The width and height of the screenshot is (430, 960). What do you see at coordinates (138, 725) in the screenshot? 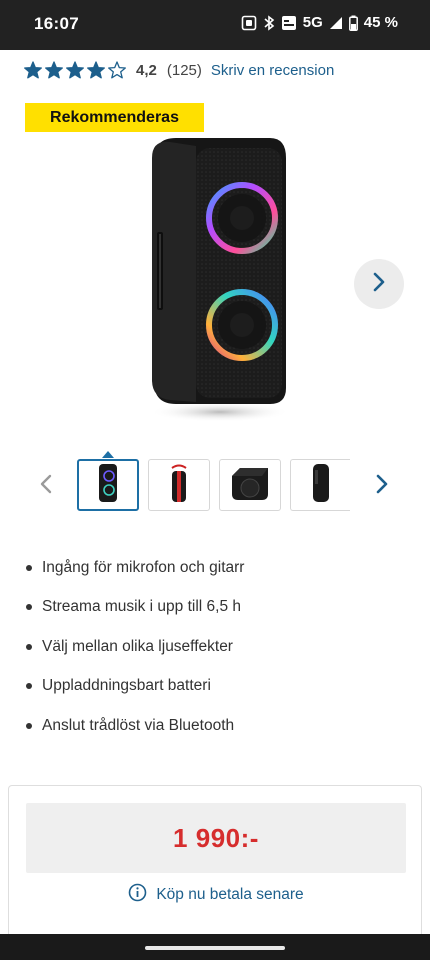
I see `feature-text: Anslut trådlöst via Bluetooth` at bounding box center [138, 725].